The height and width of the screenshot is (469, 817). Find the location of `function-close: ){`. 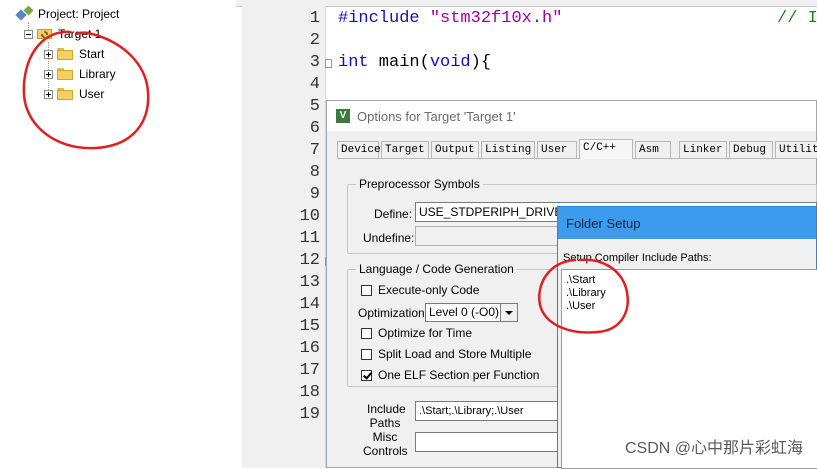

function-close: ){ is located at coordinates (481, 62).